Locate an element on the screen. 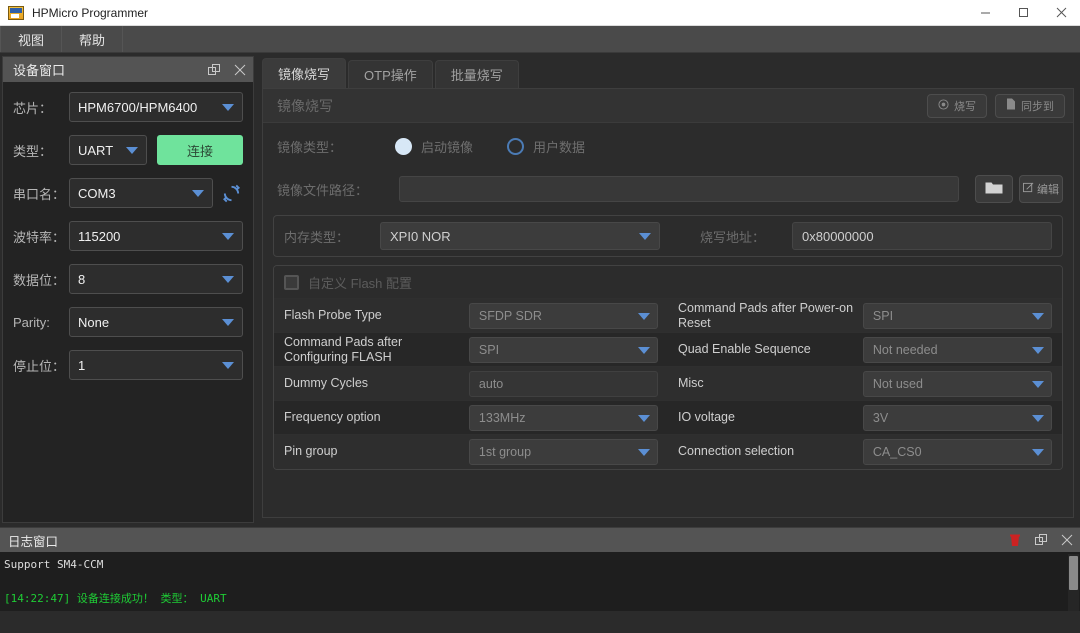  table-row: Dummy Cycles auto Misc Not used is located at coordinates (668, 383).